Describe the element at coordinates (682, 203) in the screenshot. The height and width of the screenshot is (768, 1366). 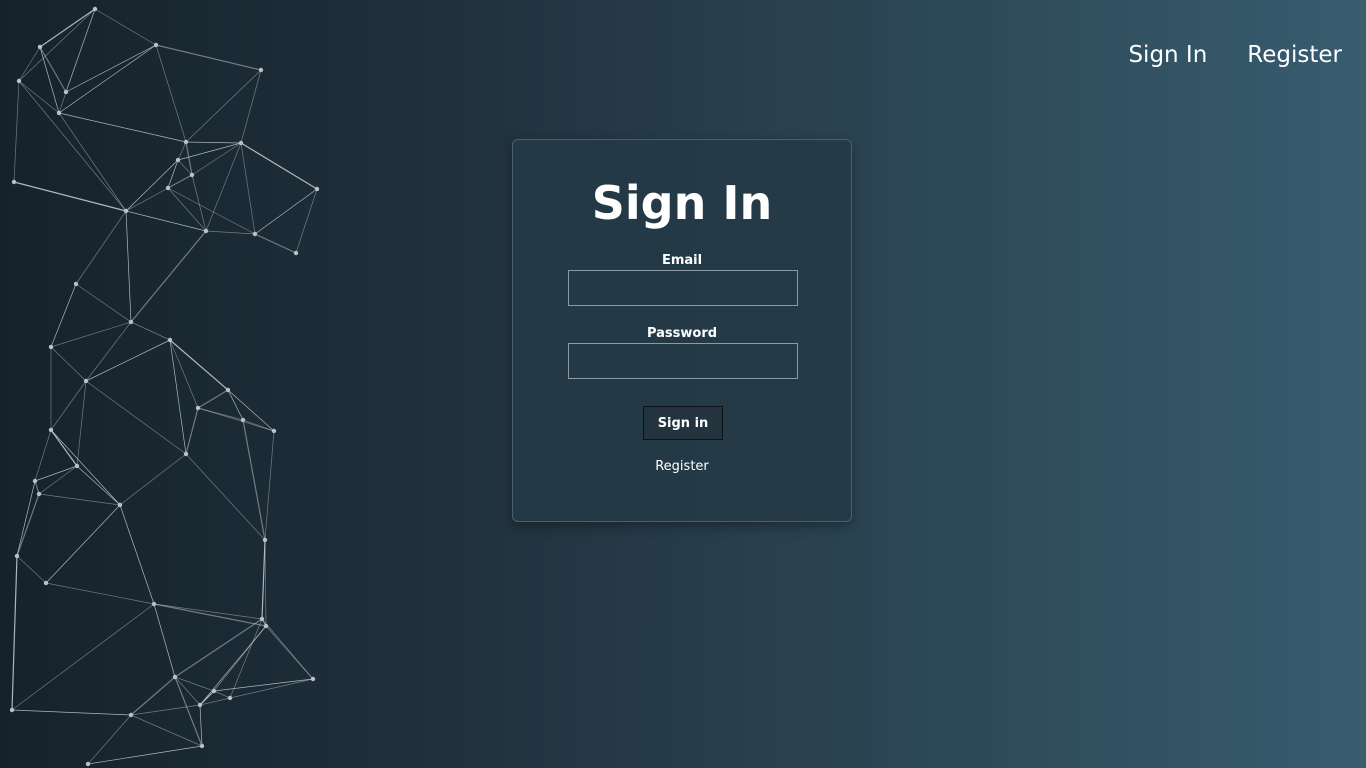
I see `page-title: Sign In` at that location.